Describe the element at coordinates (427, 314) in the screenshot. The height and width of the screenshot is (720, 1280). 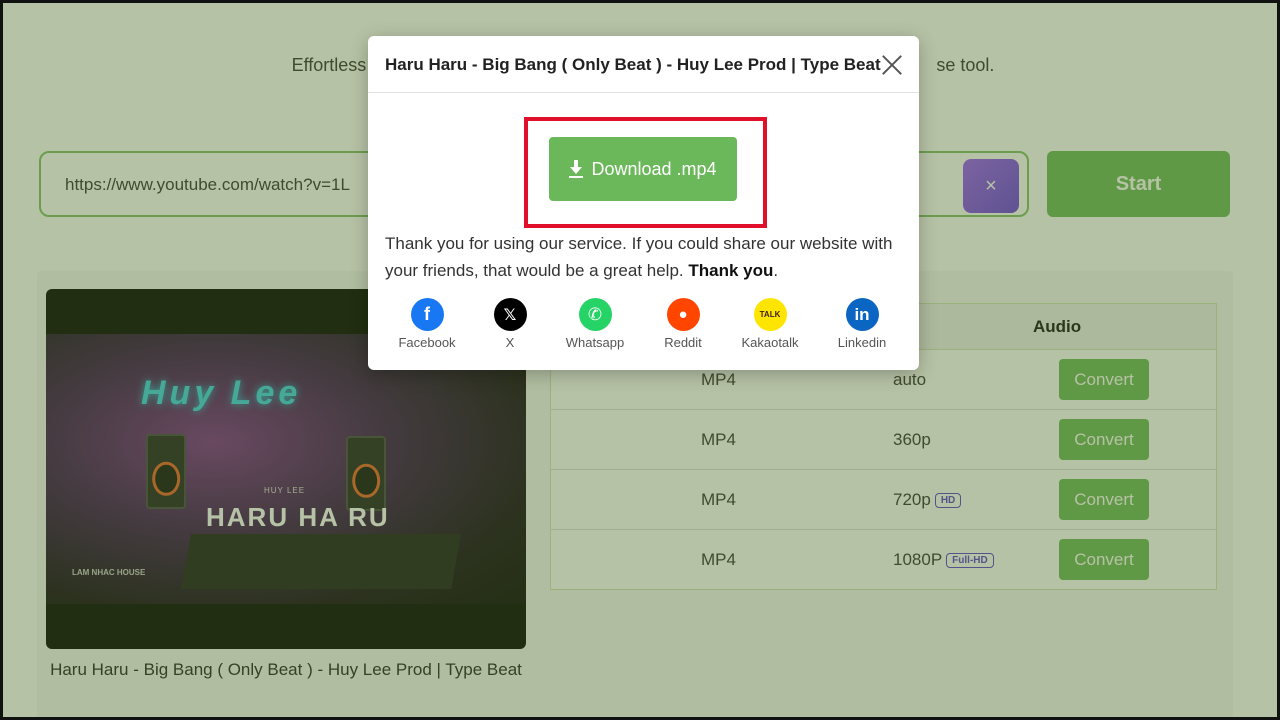
I see `facebook-icon: f` at that location.